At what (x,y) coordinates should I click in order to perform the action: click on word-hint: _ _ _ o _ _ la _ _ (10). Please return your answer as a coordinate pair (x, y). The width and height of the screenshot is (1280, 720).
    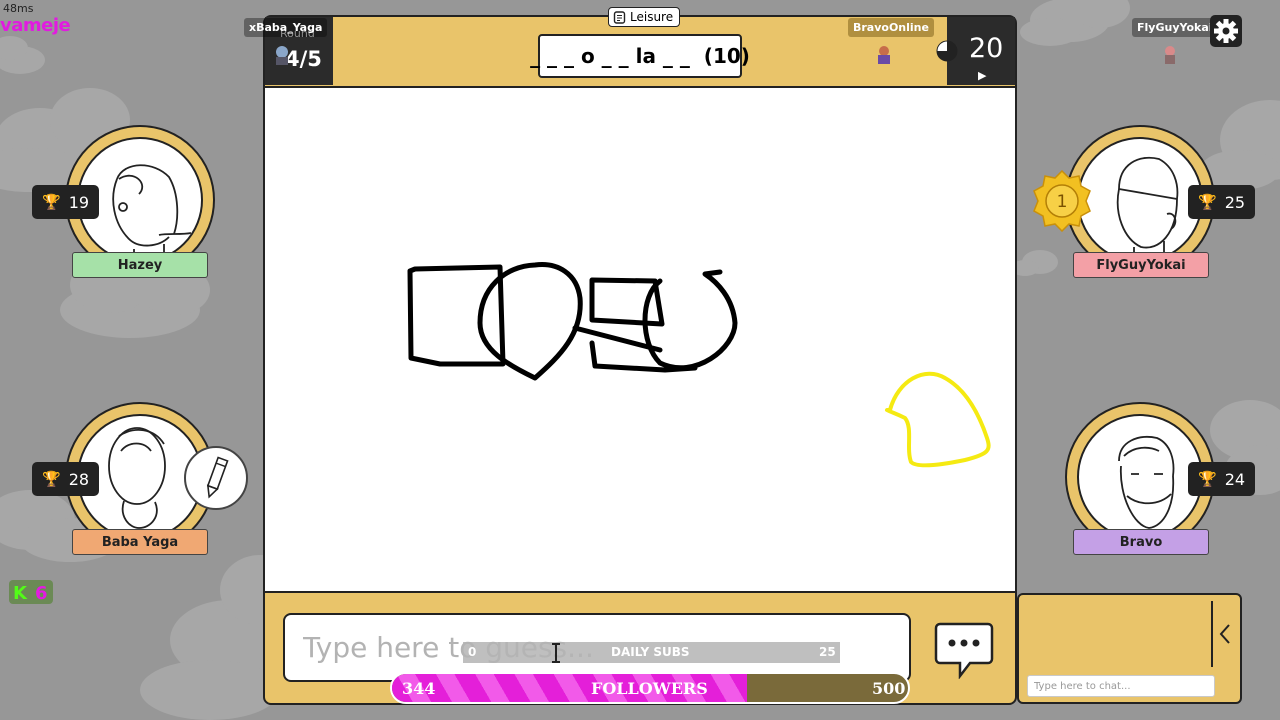
    Looking at the image, I should click on (640, 56).